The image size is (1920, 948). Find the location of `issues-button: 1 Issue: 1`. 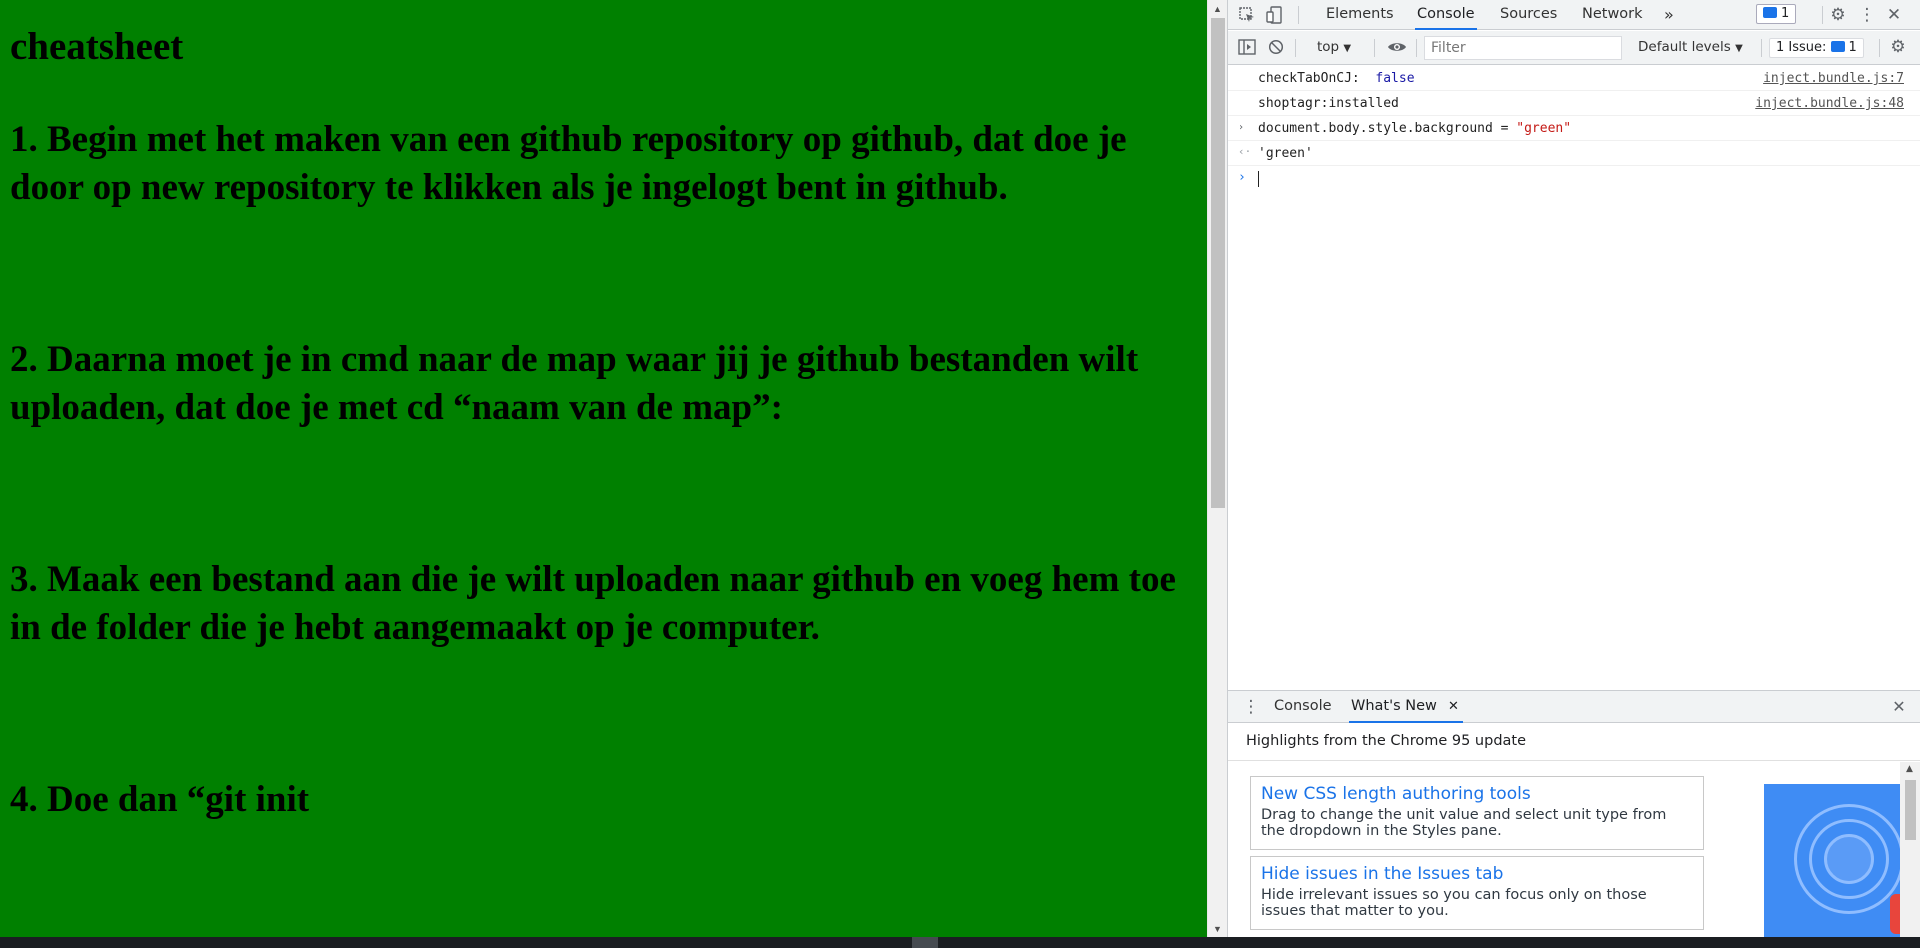

issues-button: 1 Issue: 1 is located at coordinates (1816, 48).